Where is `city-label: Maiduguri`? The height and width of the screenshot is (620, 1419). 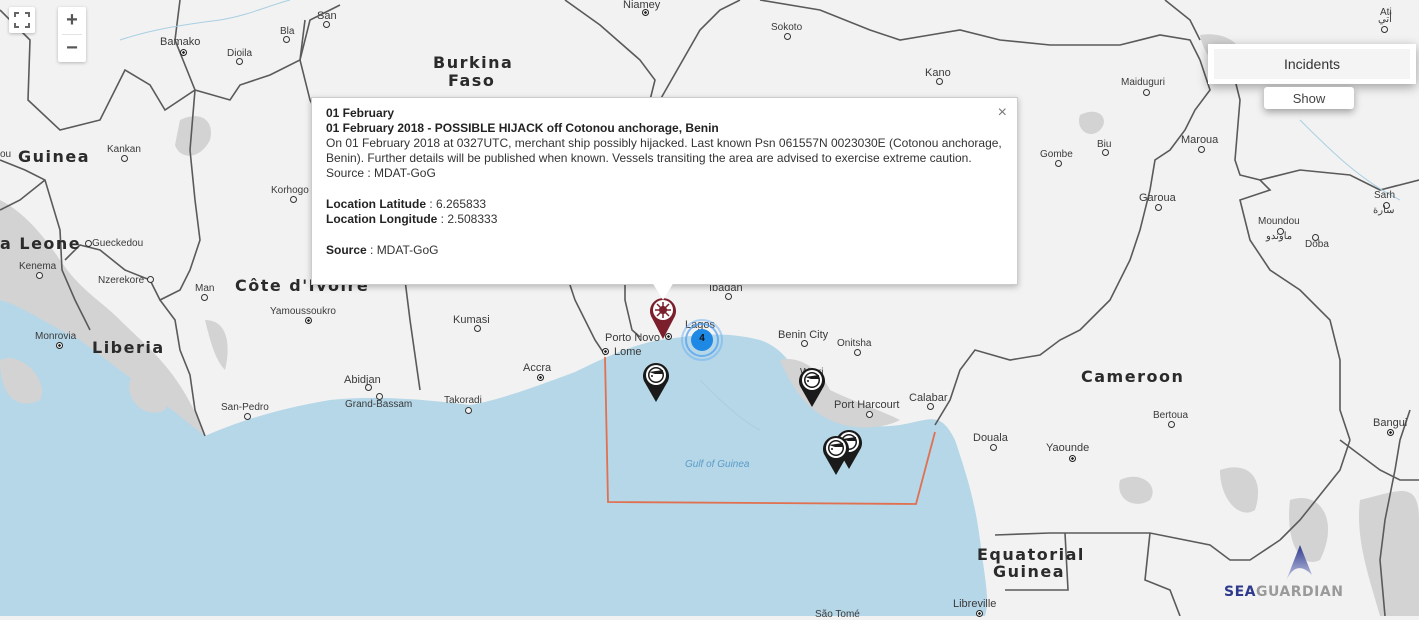
city-label: Maiduguri is located at coordinates (1143, 82).